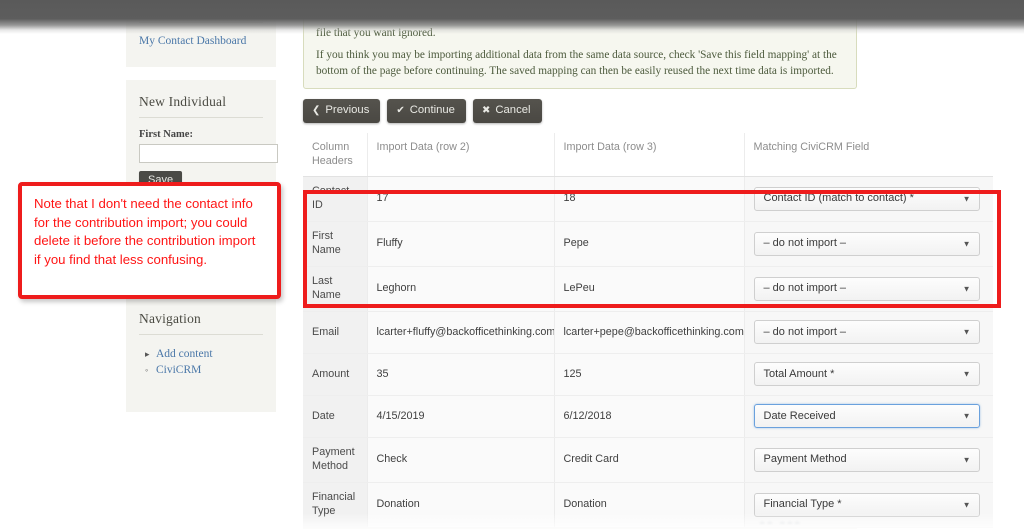  I want to click on table-row: Last Name Leghorn LePeu – do not import – ▼, so click(648, 289).